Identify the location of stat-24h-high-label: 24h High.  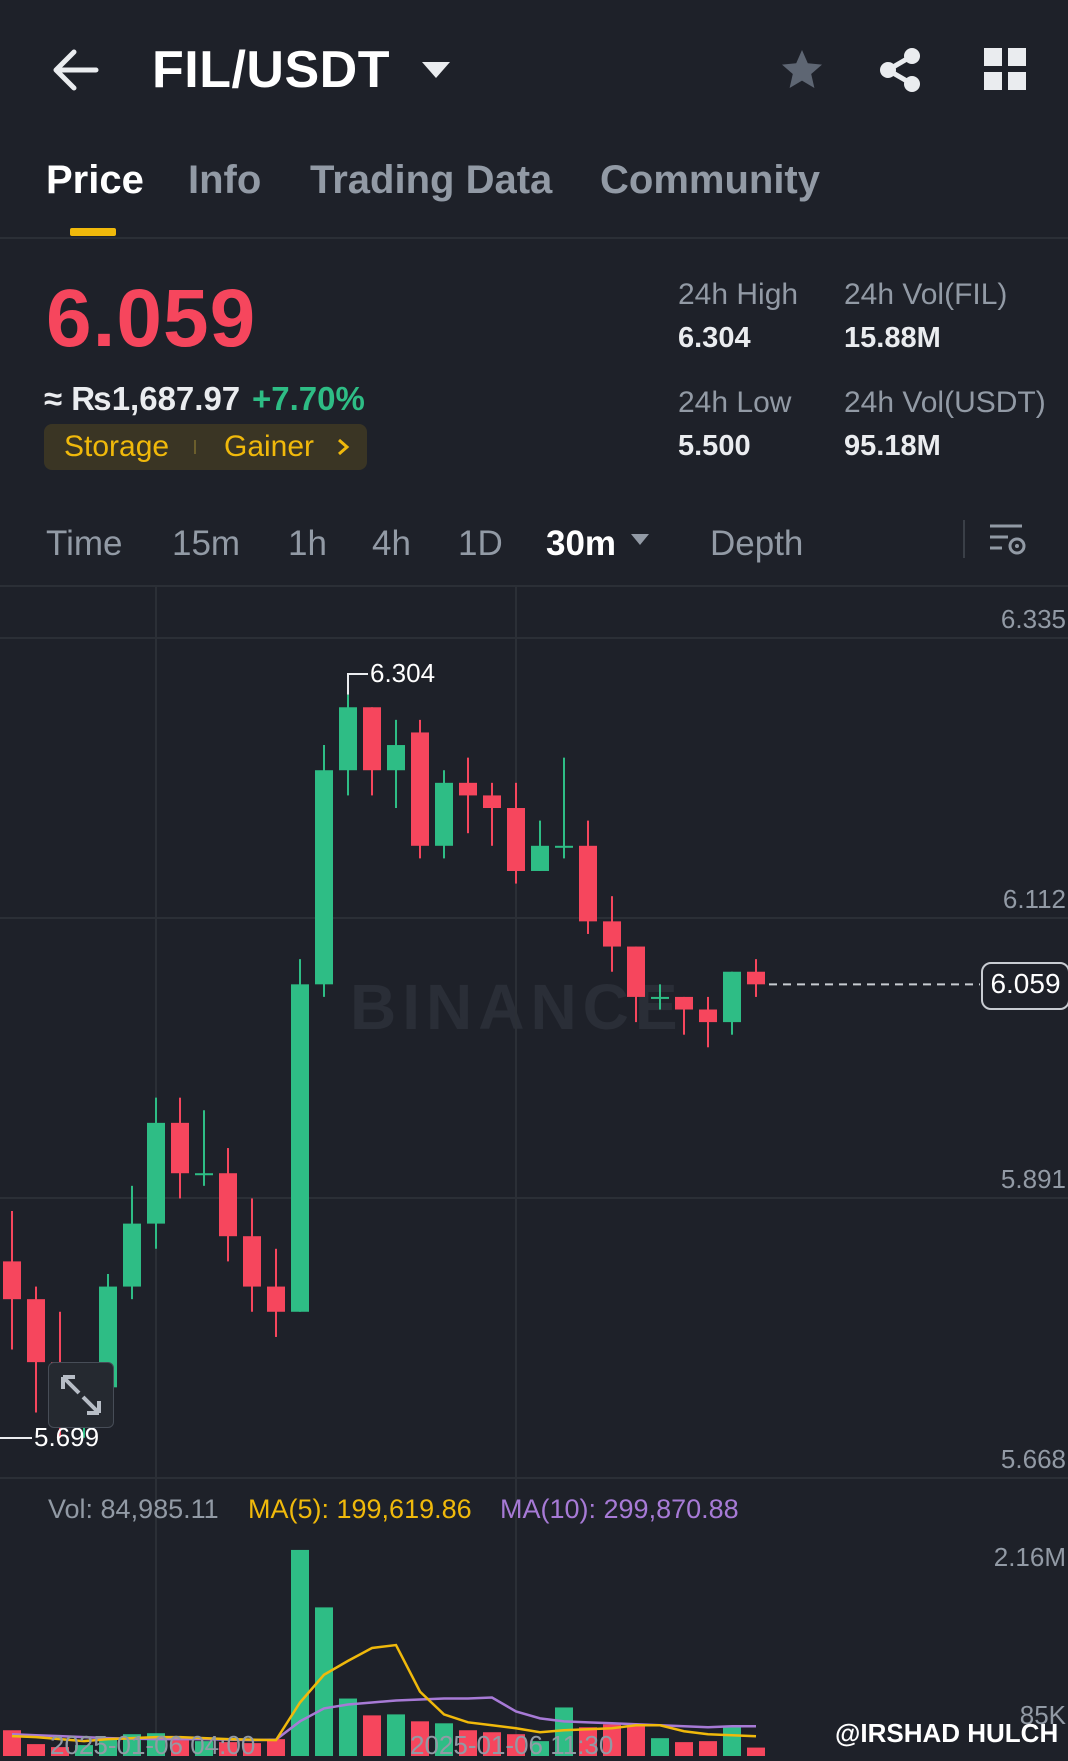
(738, 294).